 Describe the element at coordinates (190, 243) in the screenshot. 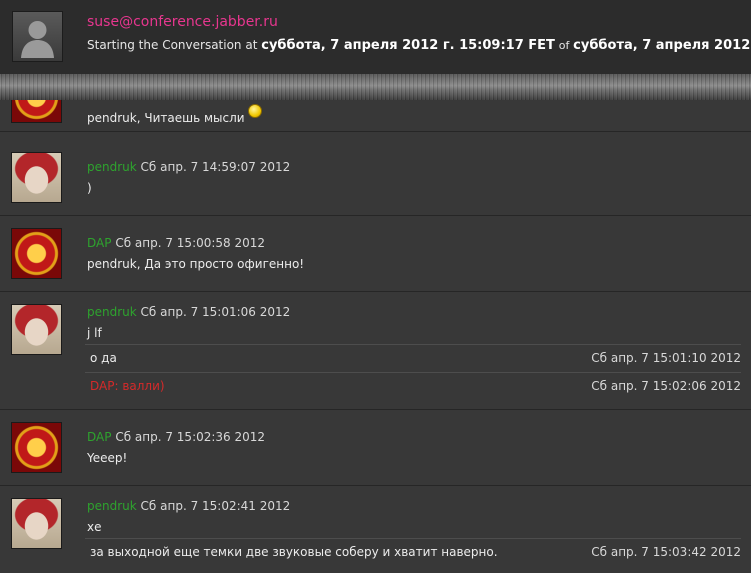

I see `timestamp: Сб апр. 7 15:00:58 2012` at that location.